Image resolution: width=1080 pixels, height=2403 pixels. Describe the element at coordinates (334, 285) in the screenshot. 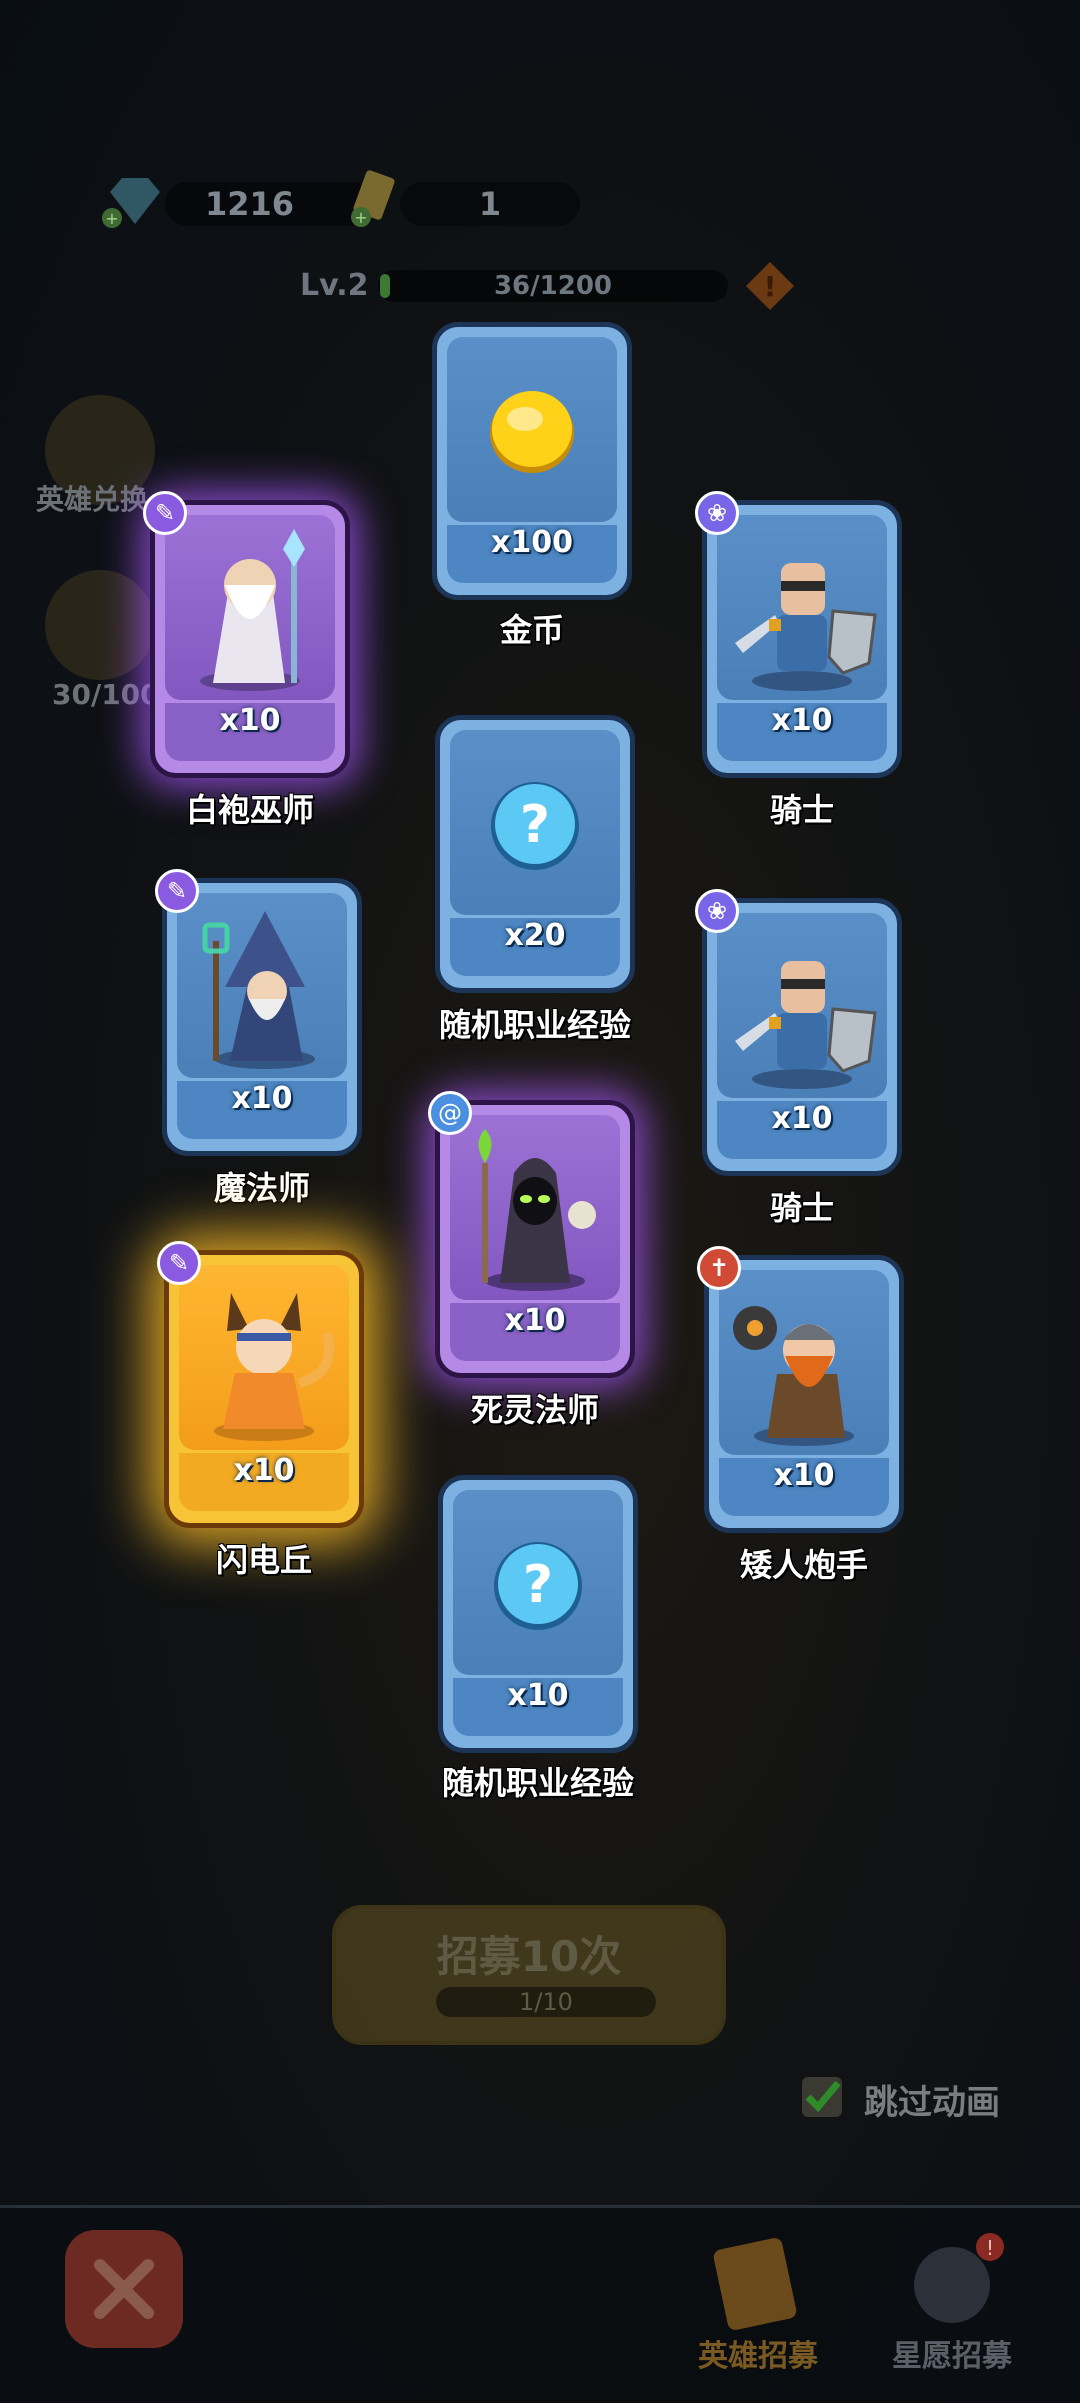

I see `level-label: Lv.2` at that location.